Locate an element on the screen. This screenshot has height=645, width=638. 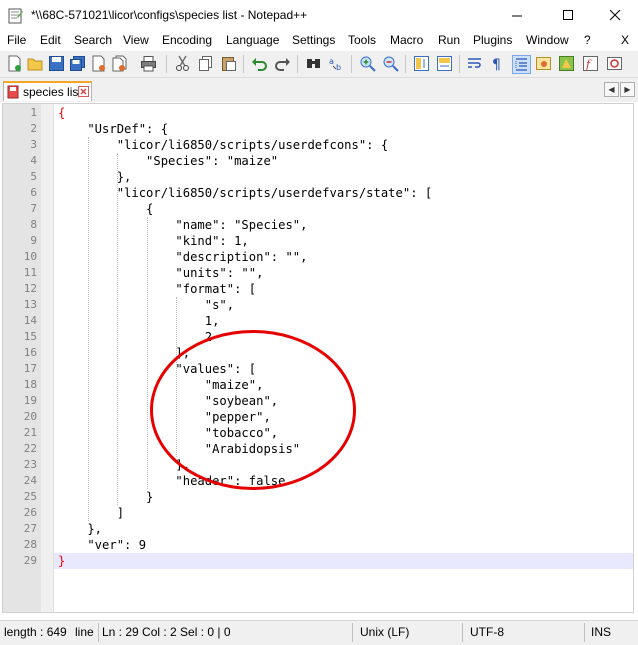
cut-icon is located at coordinates (182, 63).